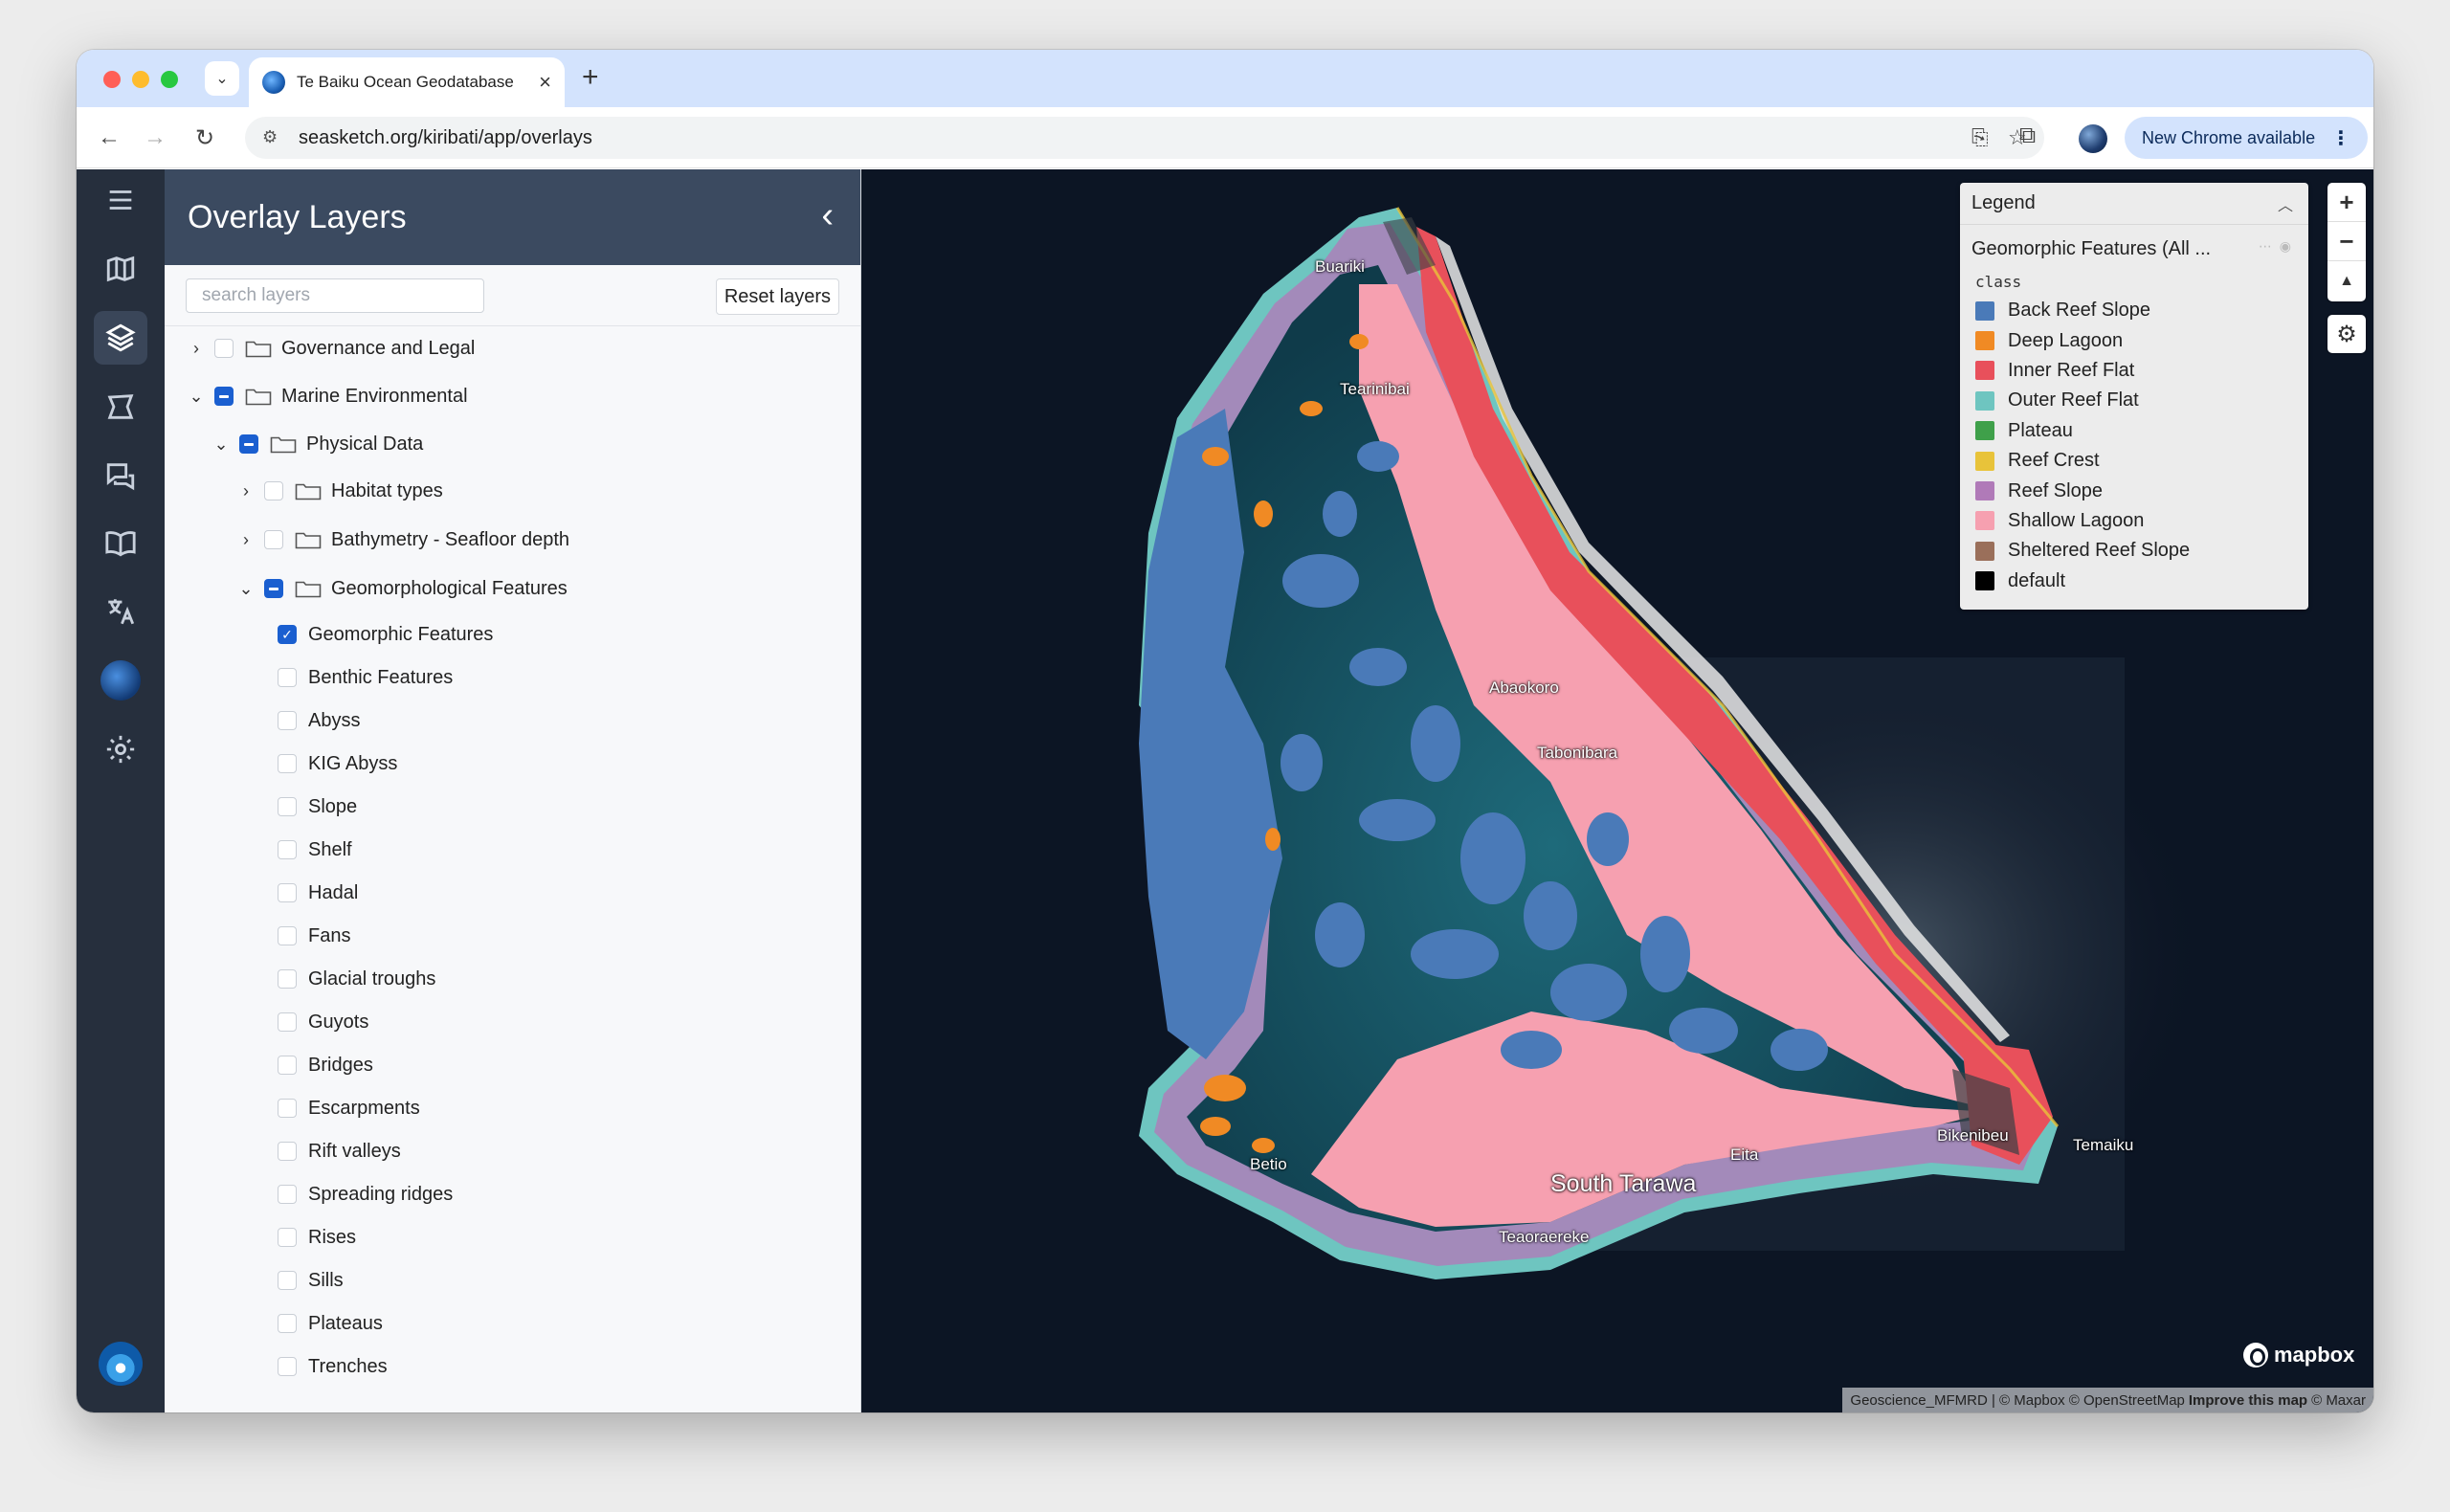  I want to click on mapbox-logo: mapbox, so click(2299, 1355).